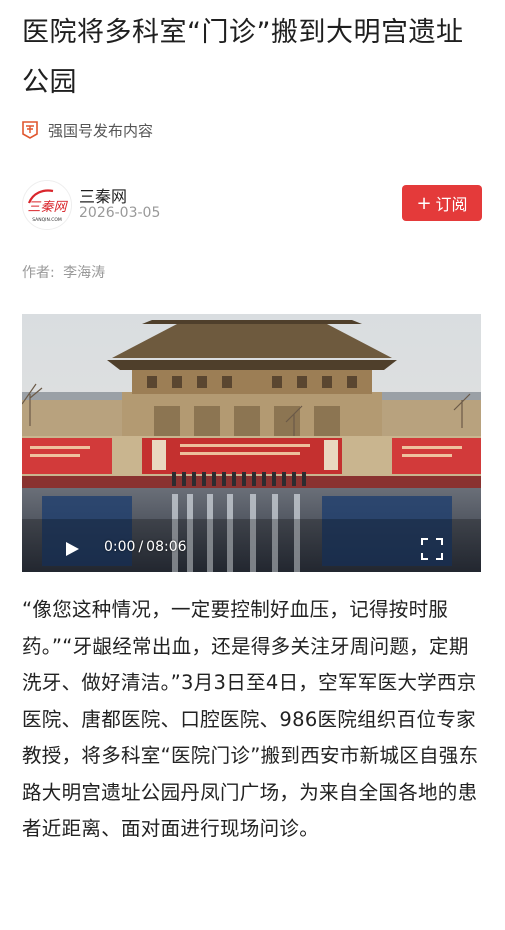  Describe the element at coordinates (38, 273) in the screenshot. I see `byline-label: 作者:` at that location.